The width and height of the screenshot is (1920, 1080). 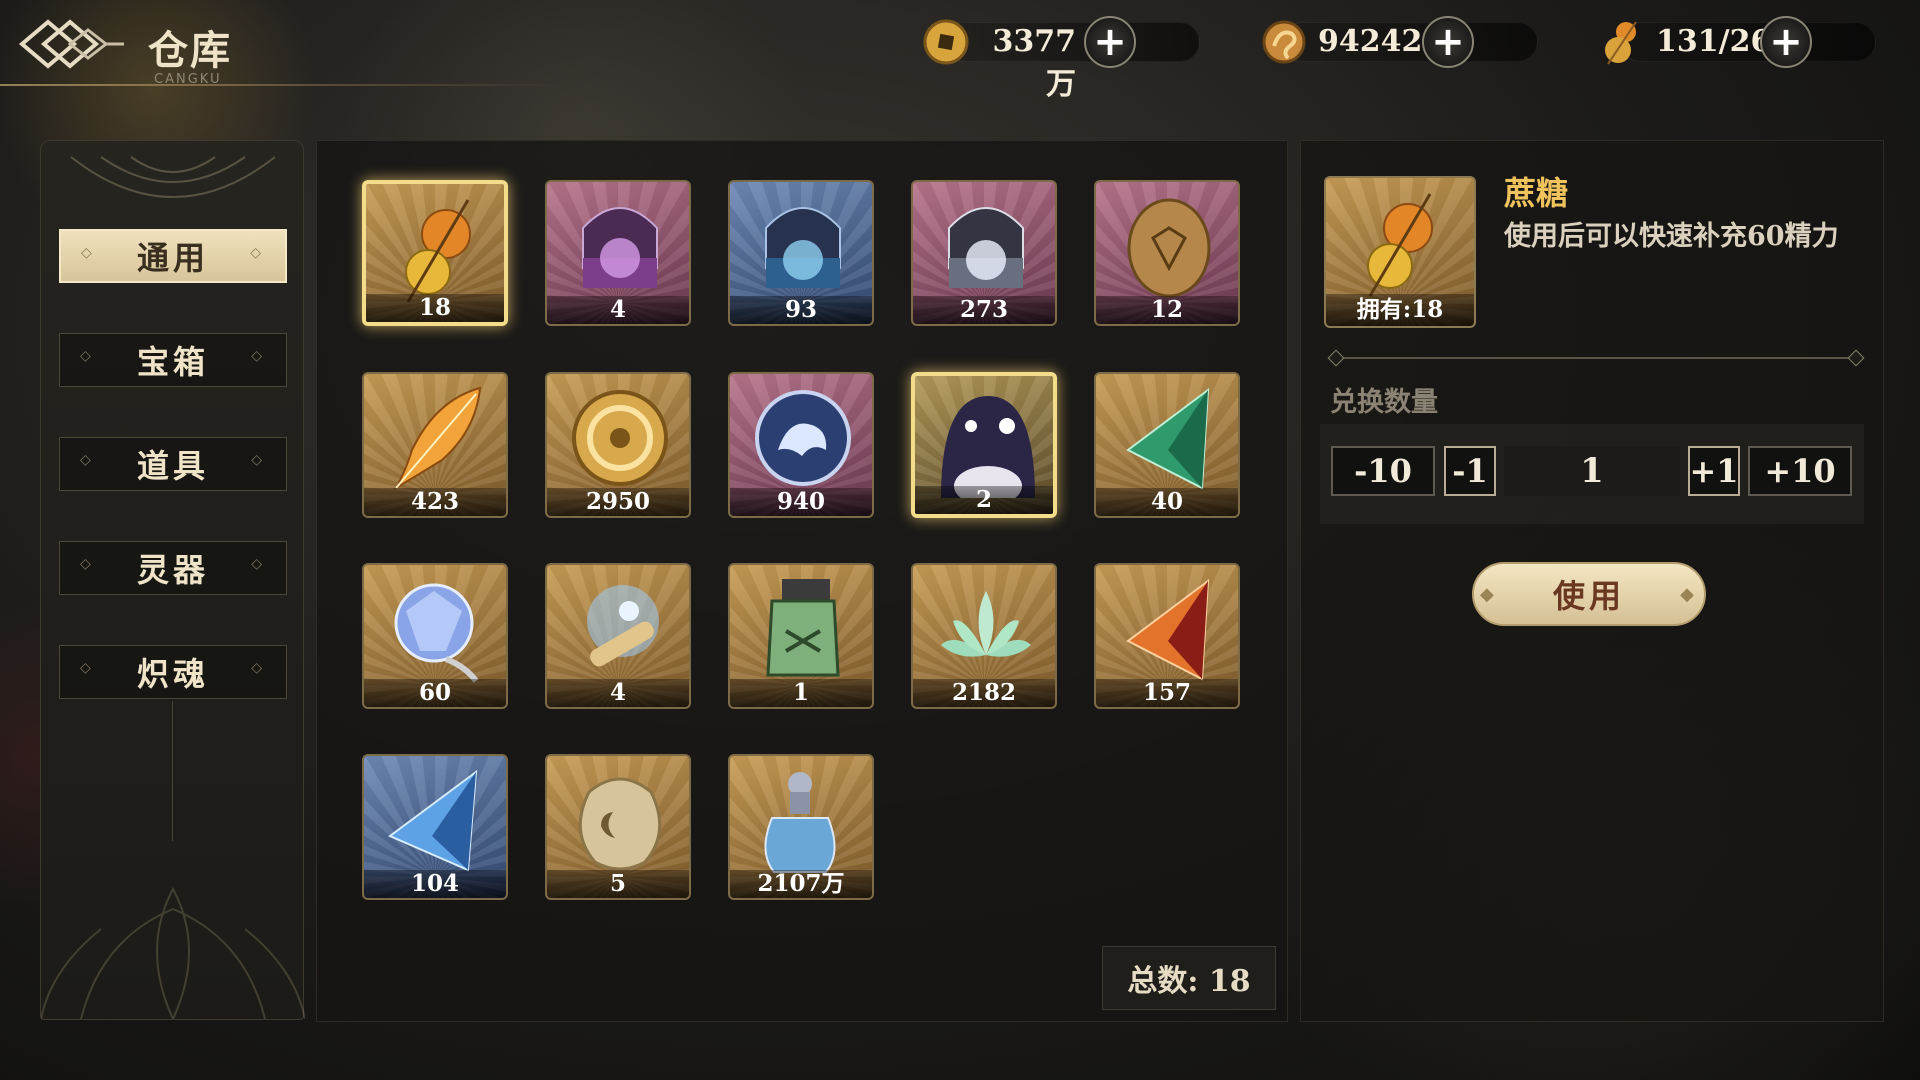 I want to click on detail-item-icon: 拥有:18, so click(x=1400, y=252).